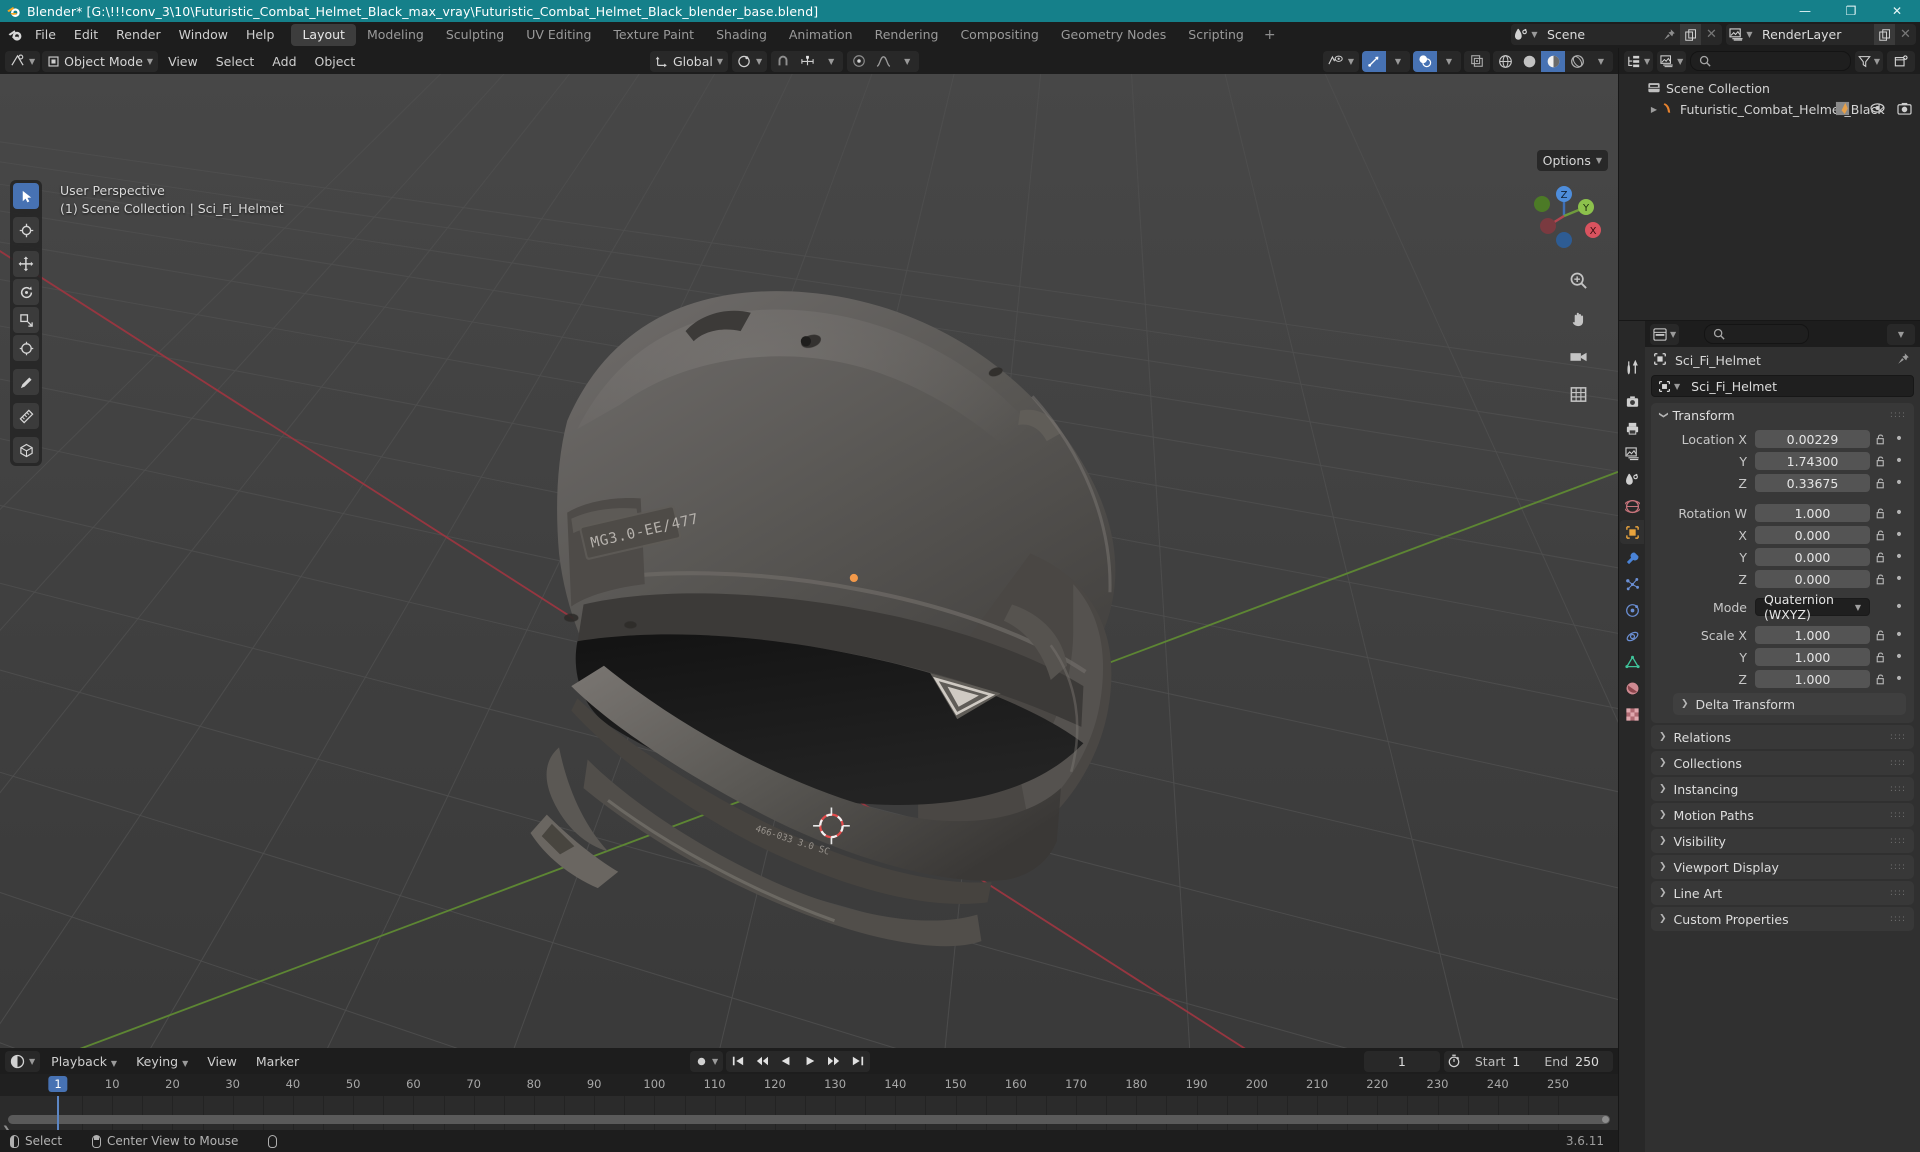  Describe the element at coordinates (1594, 1061) in the screenshot. I see `end-frame-value: 250` at that location.